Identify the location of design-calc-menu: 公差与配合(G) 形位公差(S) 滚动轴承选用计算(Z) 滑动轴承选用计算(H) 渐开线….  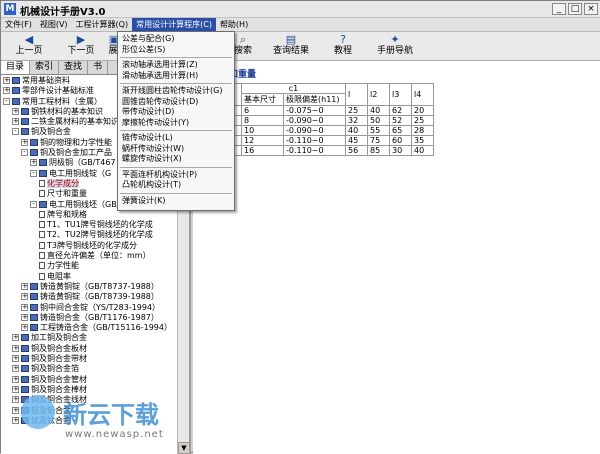
(176, 121).